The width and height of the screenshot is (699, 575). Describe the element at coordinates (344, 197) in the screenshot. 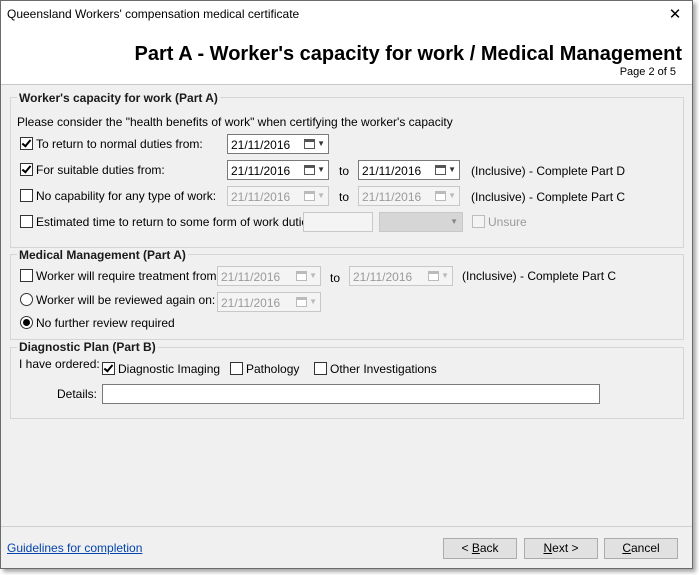

I see `no-capability-to-label: to` at that location.